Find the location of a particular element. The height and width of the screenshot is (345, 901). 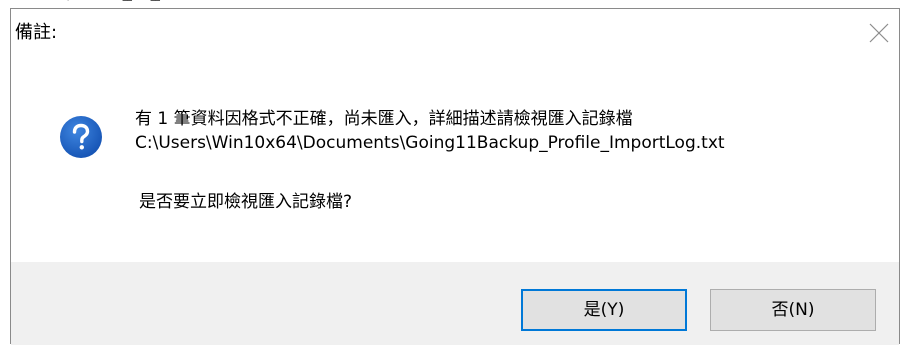

no-button: 否(N) is located at coordinates (793, 310).